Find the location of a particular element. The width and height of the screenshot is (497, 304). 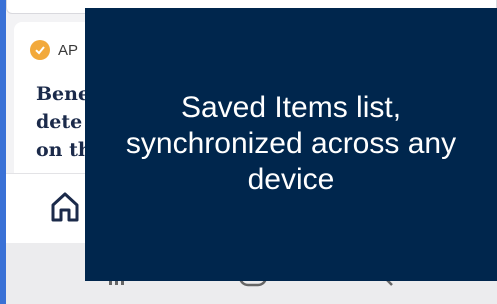

source-name: AP is located at coordinates (68, 50).